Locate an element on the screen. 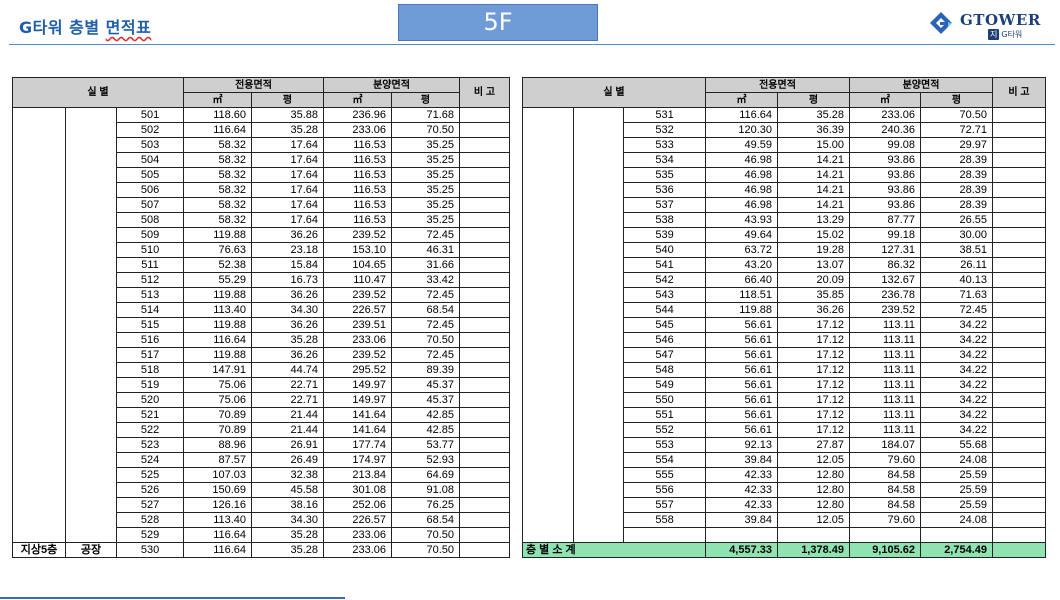  room-number-cell: 520 is located at coordinates (150, 400).